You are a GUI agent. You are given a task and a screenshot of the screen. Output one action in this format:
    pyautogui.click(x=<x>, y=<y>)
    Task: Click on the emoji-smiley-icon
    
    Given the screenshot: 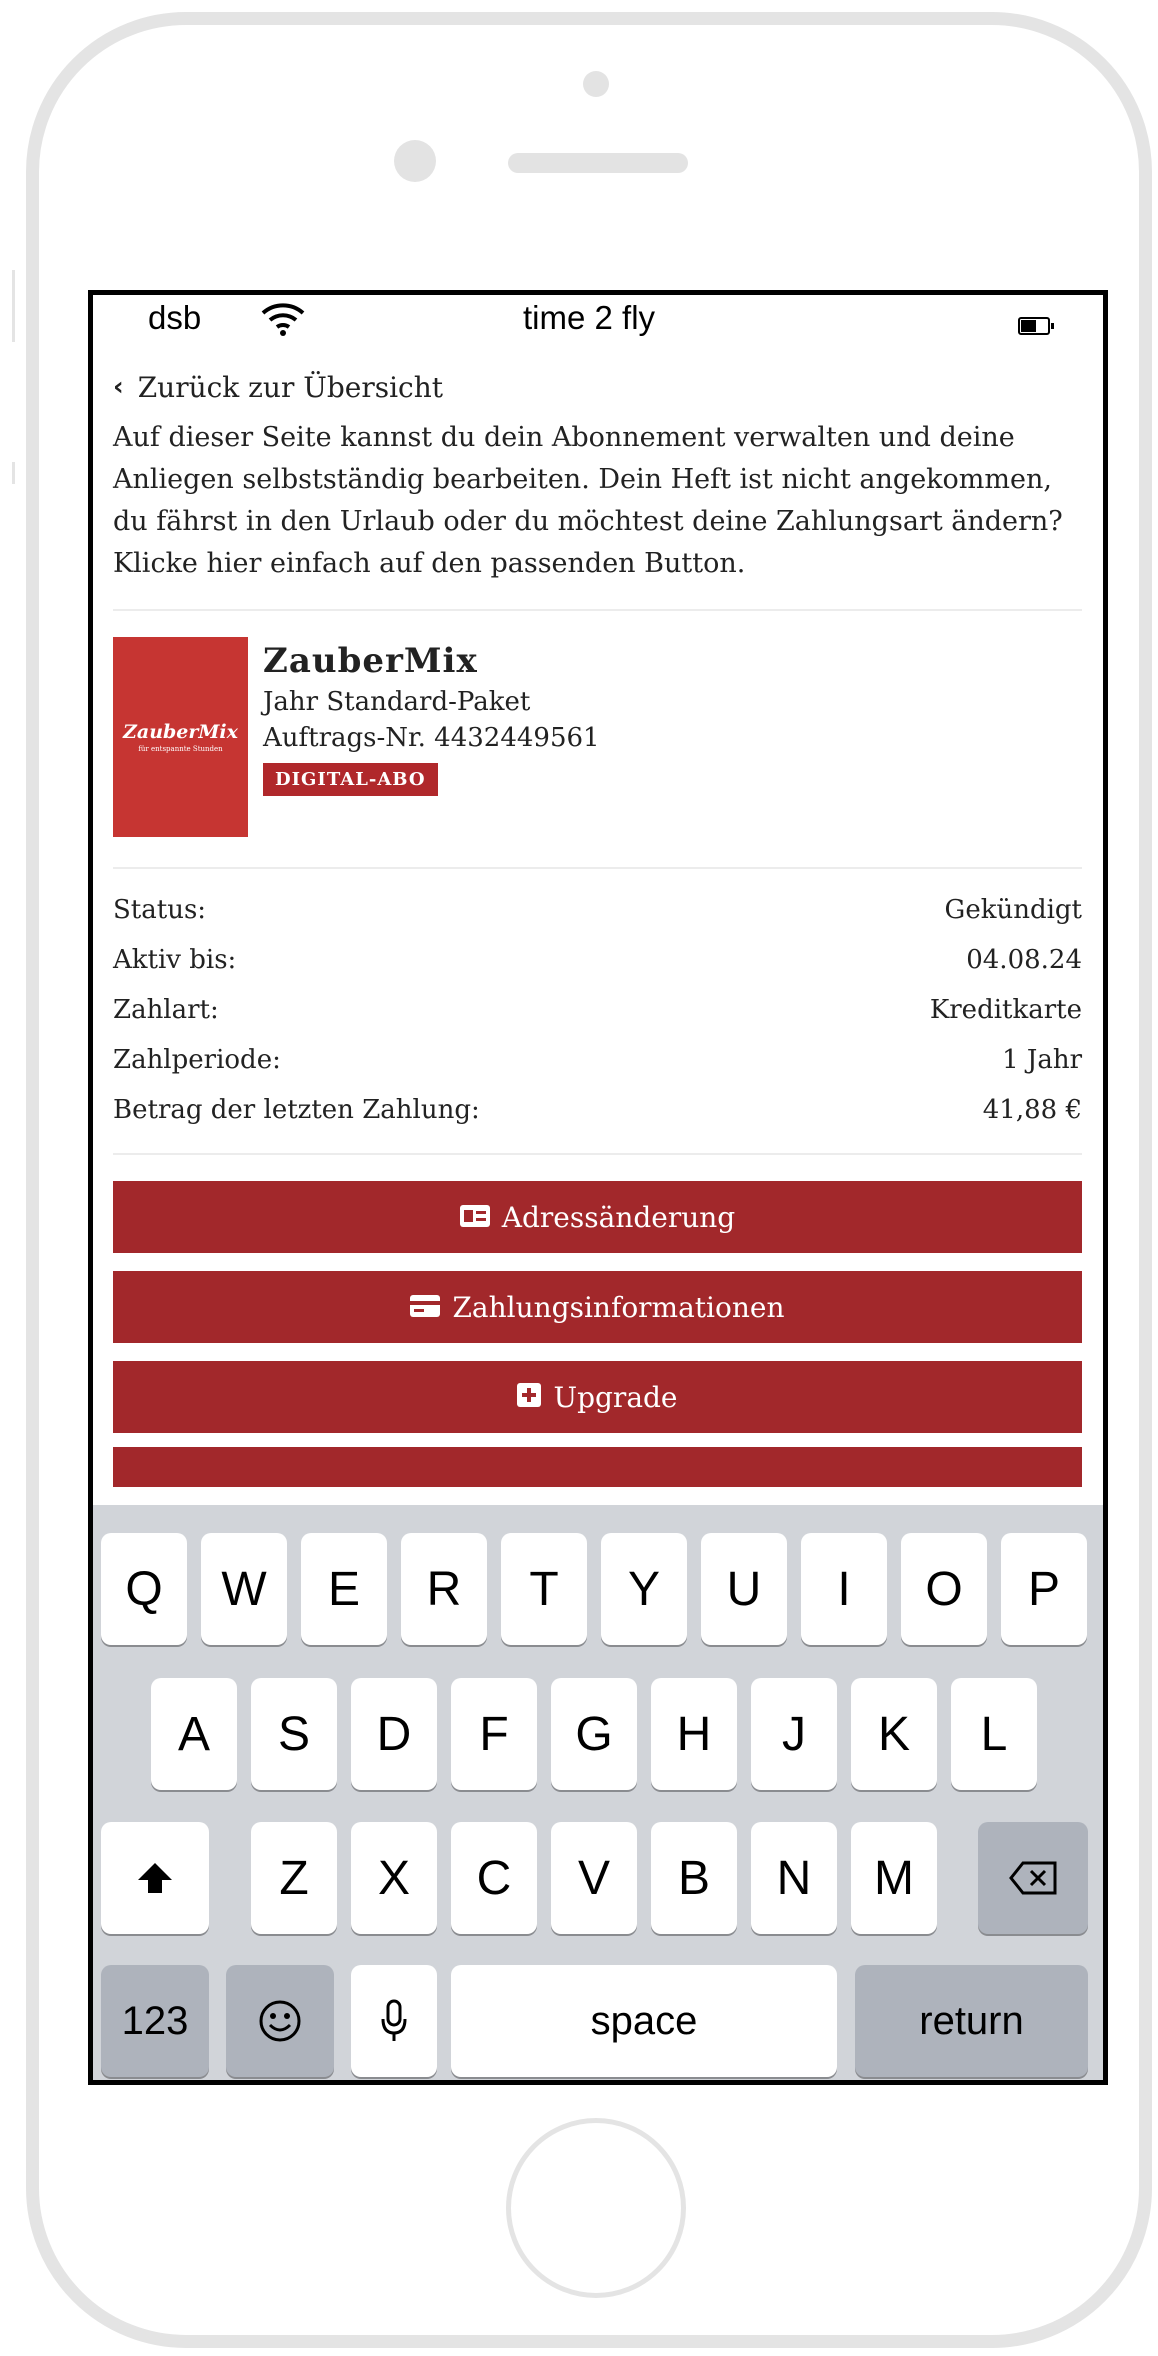 What is the action you would take?
    pyautogui.click(x=280, y=2021)
    